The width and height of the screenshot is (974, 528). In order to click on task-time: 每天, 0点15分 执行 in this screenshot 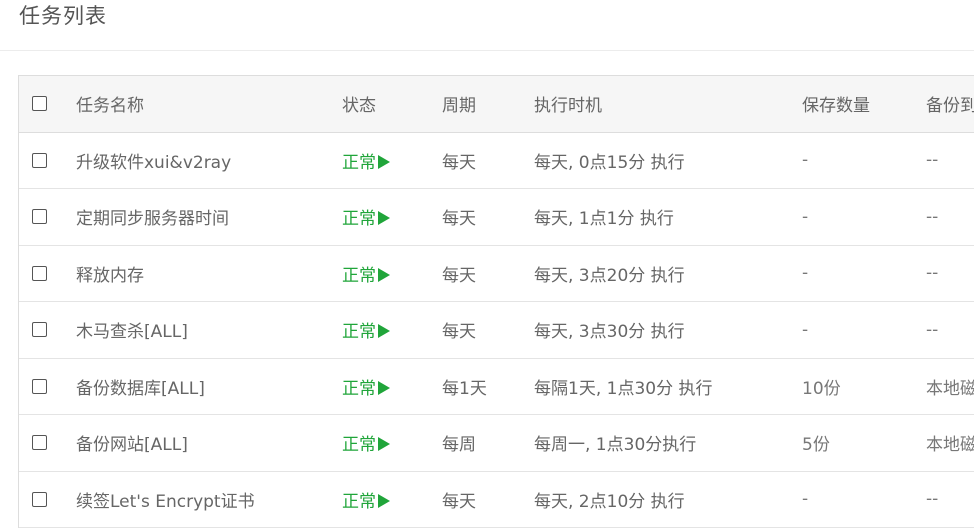, I will do `click(668, 160)`.